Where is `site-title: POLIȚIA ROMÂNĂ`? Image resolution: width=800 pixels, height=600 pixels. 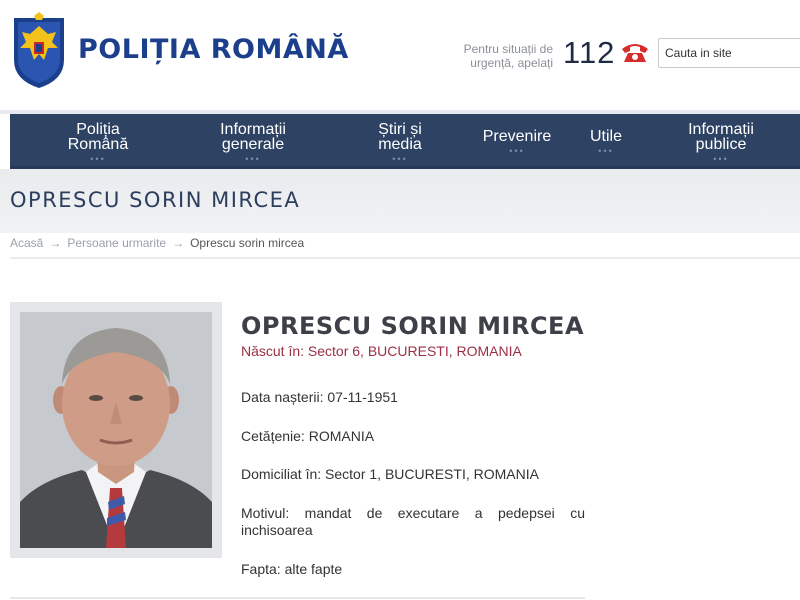 site-title: POLIȚIA ROMÂNĂ is located at coordinates (213, 49).